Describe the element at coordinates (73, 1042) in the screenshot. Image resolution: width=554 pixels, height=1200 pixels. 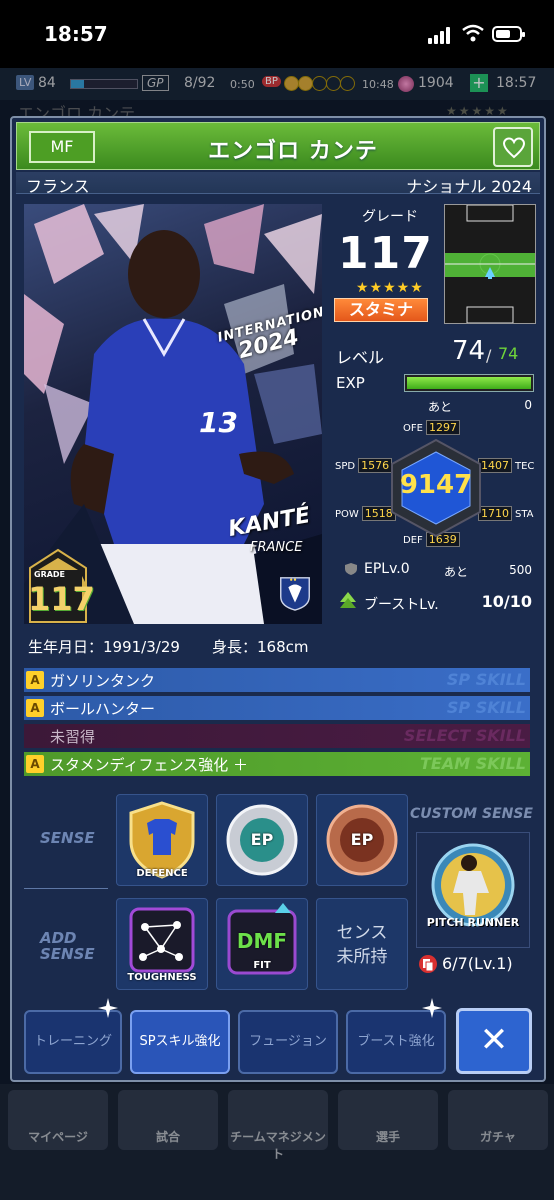
I see `training-button: トレーニング` at that location.